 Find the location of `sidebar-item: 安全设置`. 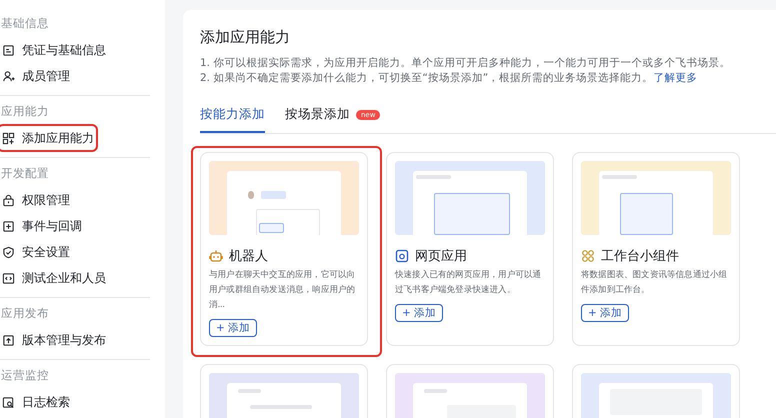

sidebar-item: 安全设置 is located at coordinates (35, 252).